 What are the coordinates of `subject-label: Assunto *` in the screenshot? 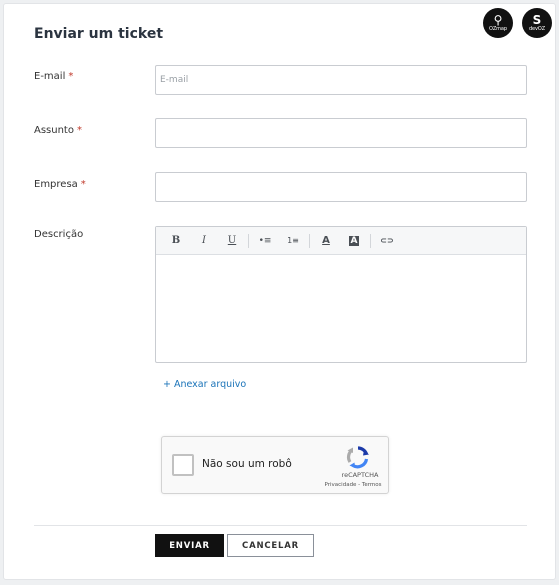 It's located at (58, 130).